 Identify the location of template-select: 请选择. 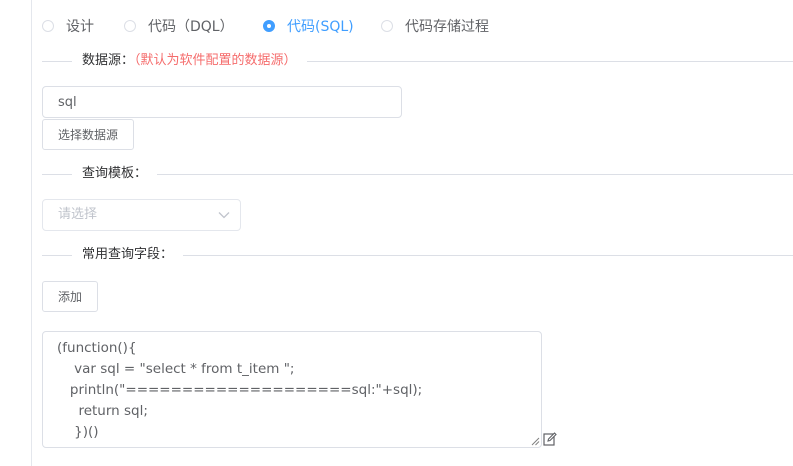
(141, 215).